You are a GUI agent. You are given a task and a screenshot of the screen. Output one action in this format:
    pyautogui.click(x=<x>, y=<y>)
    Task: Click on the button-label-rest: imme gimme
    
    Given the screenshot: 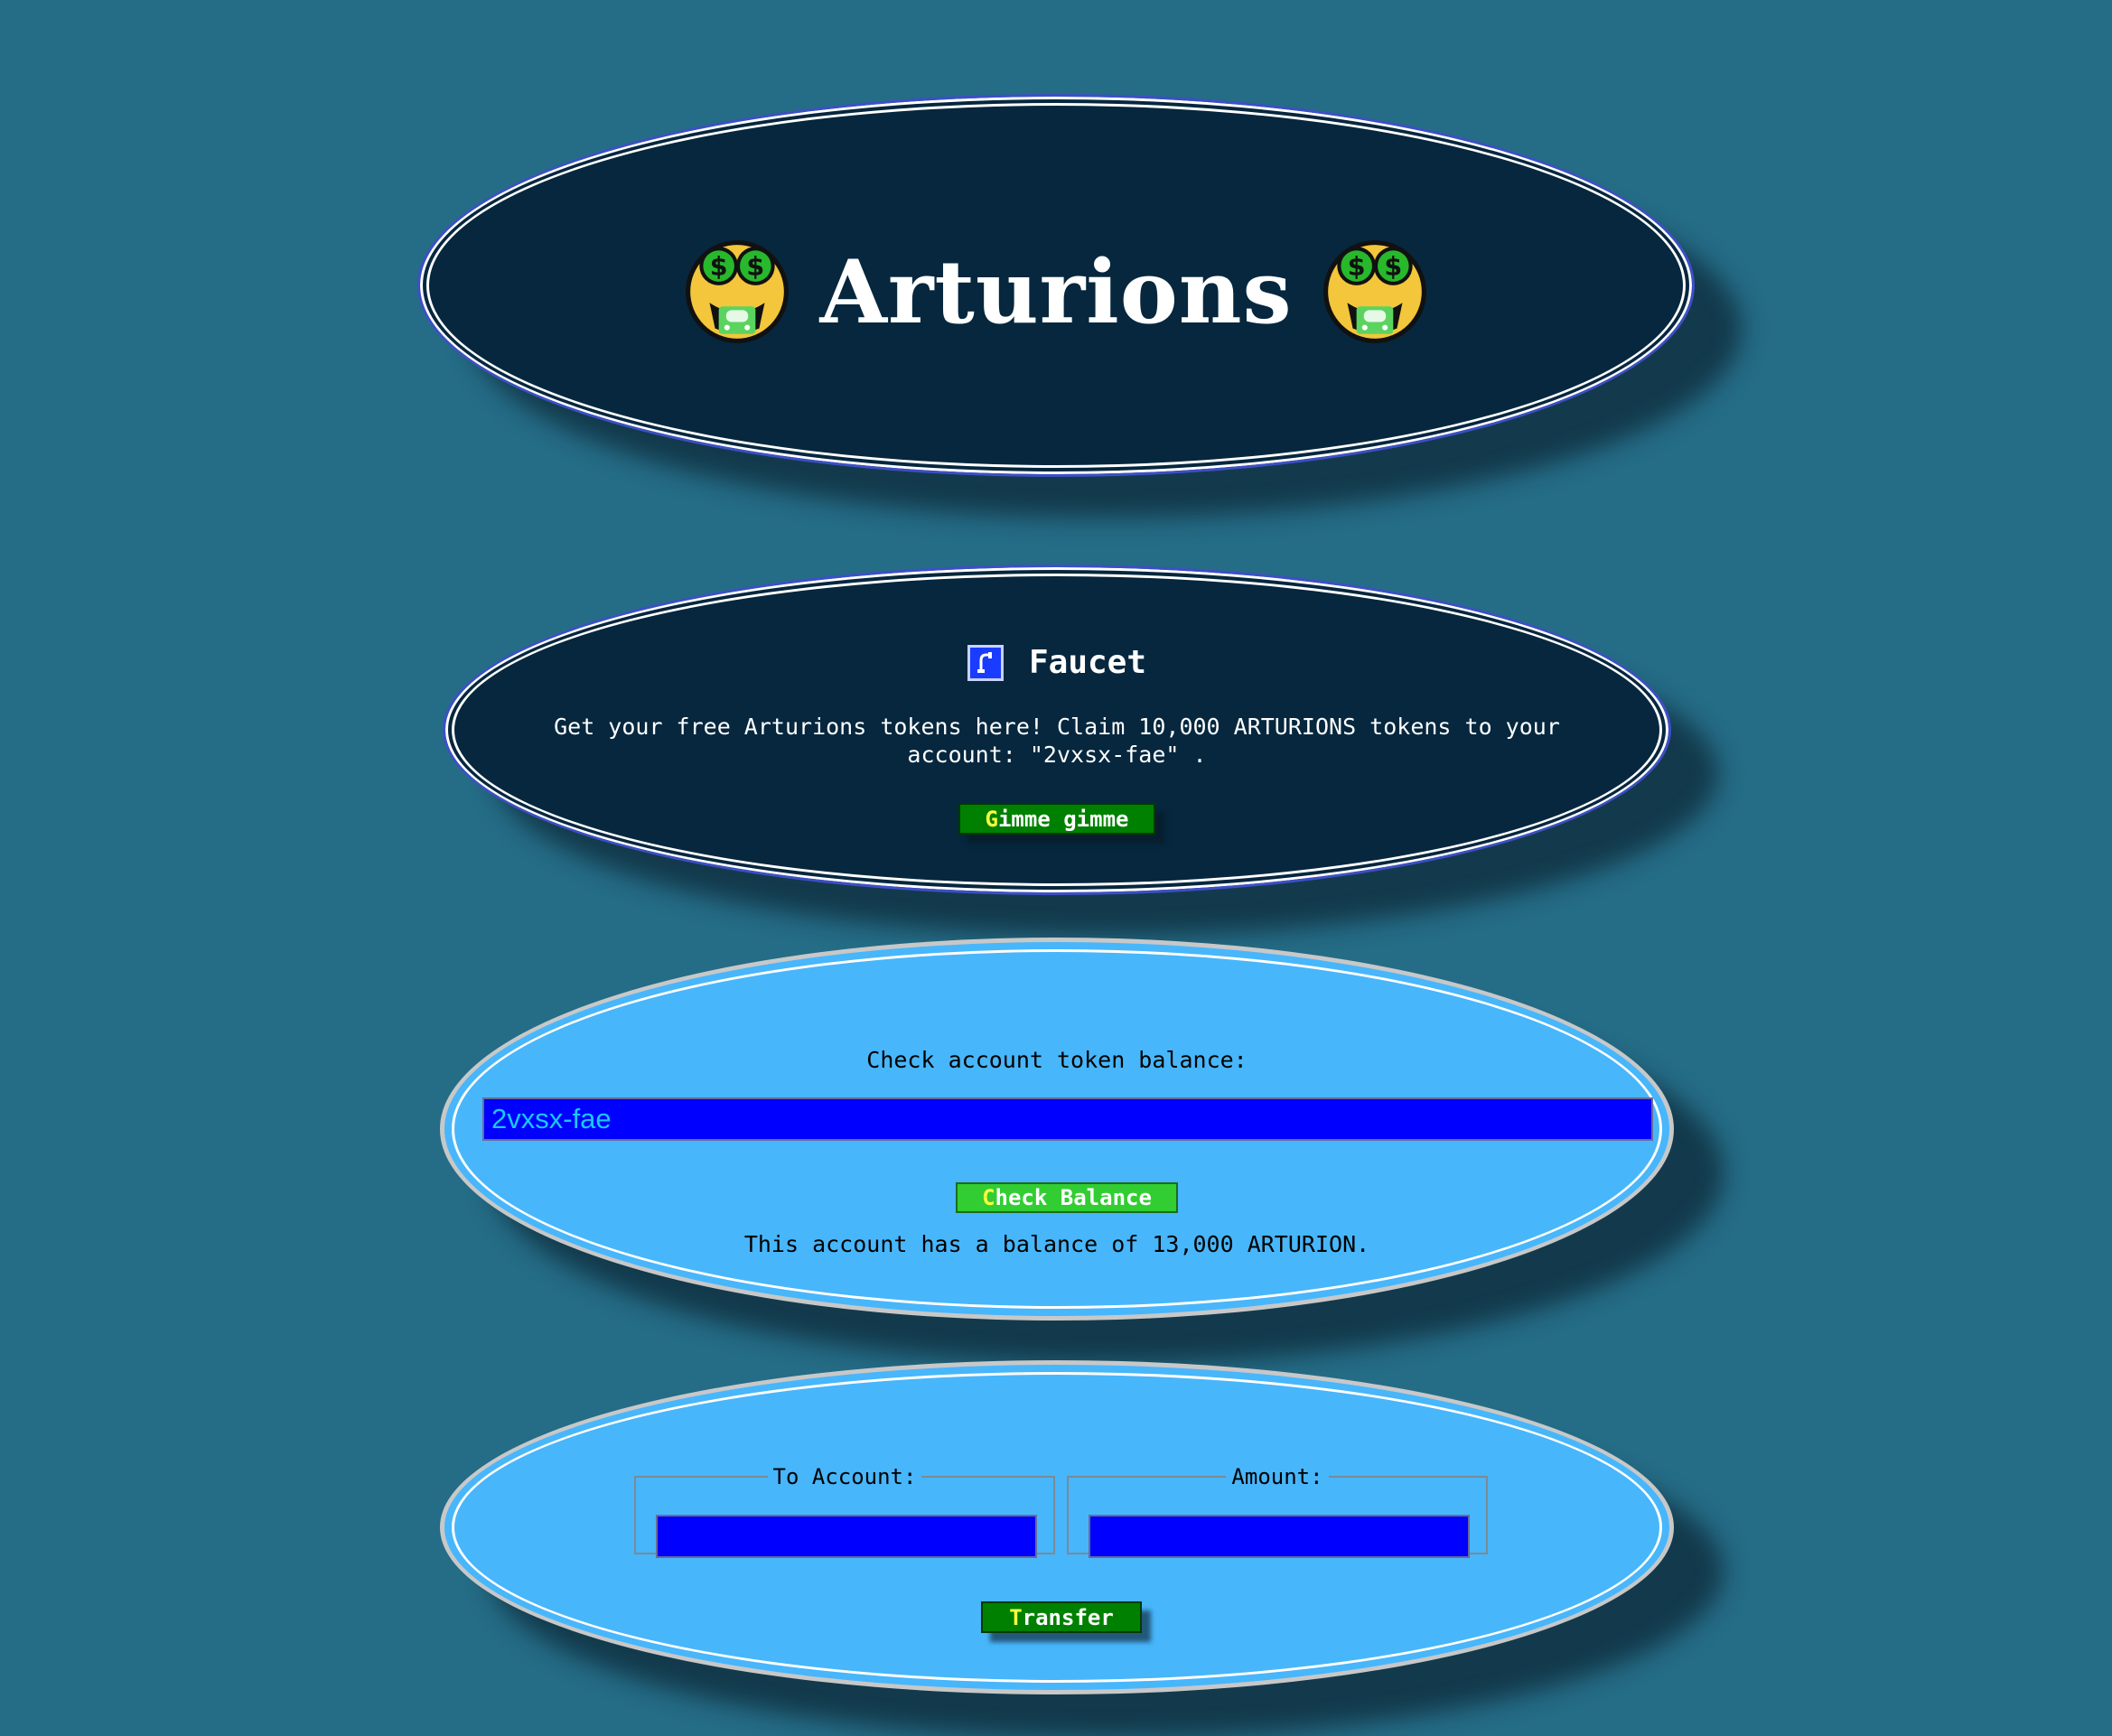 What is the action you would take?
    pyautogui.click(x=1063, y=819)
    